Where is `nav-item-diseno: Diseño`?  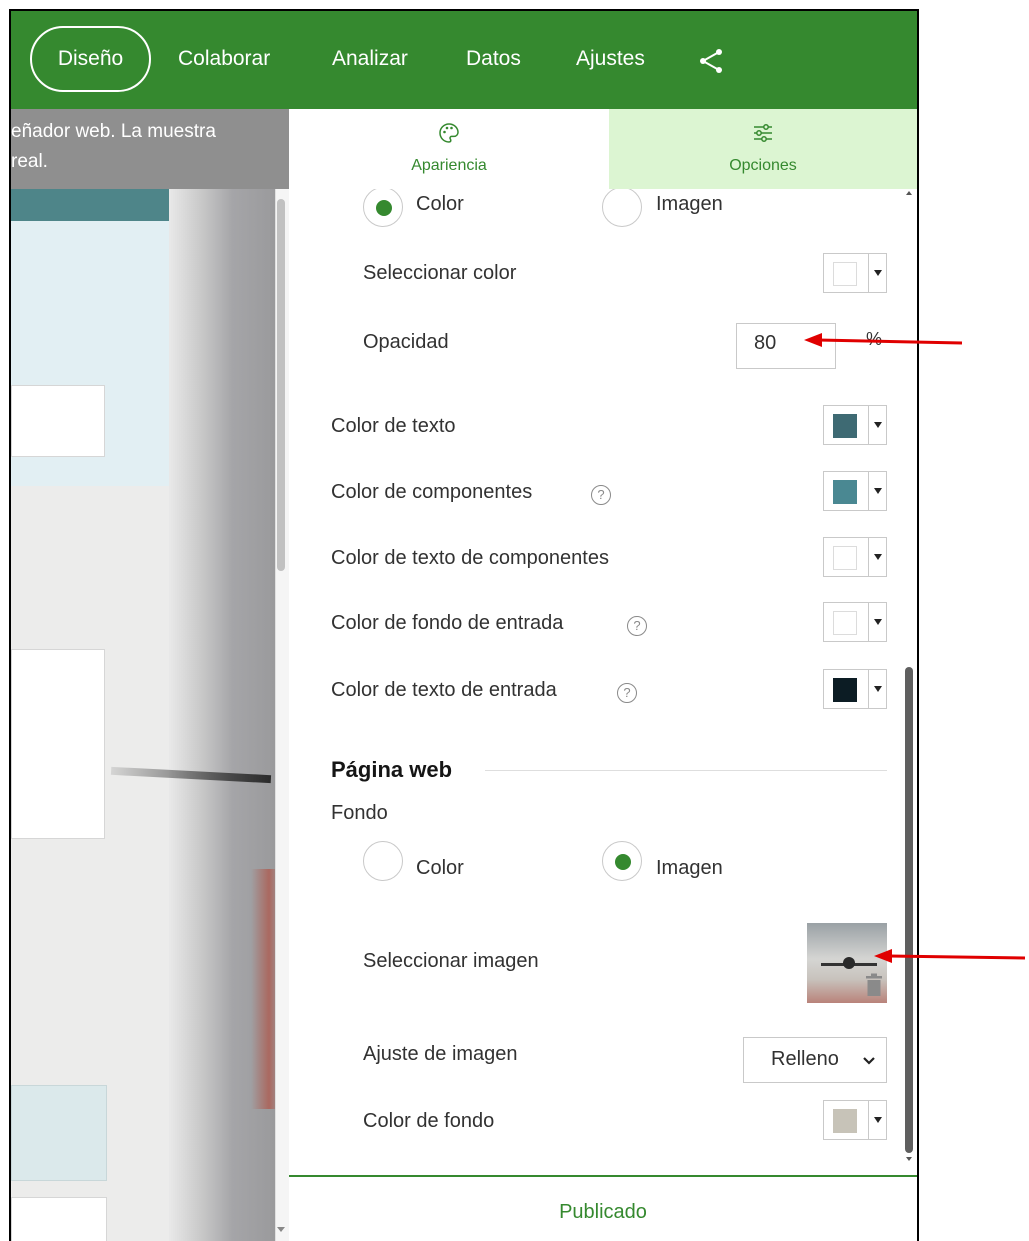
nav-item-diseno: Diseño is located at coordinates (90, 59).